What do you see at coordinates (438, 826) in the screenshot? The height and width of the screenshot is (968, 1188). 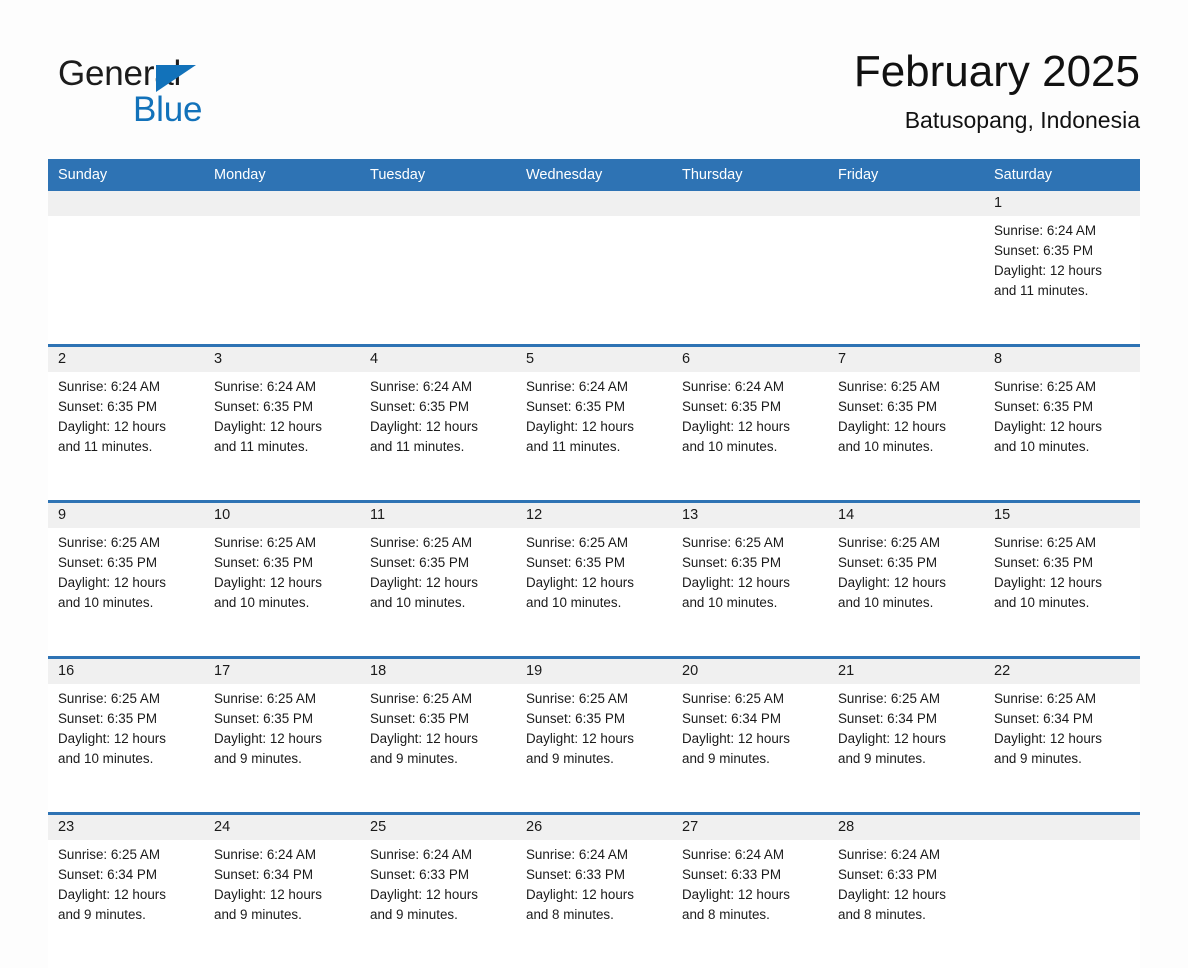 I see `day-number: 25` at bounding box center [438, 826].